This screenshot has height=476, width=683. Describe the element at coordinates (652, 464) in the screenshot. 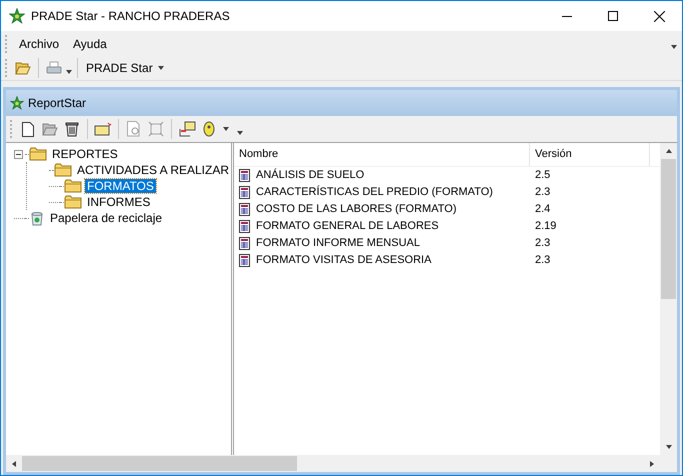

I see `scroll-right-icon` at that location.